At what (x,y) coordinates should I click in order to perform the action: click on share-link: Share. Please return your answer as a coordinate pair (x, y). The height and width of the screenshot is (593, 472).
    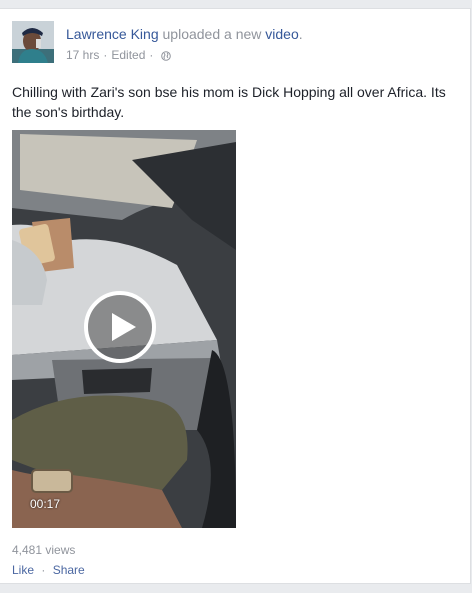
    Looking at the image, I should click on (69, 570).